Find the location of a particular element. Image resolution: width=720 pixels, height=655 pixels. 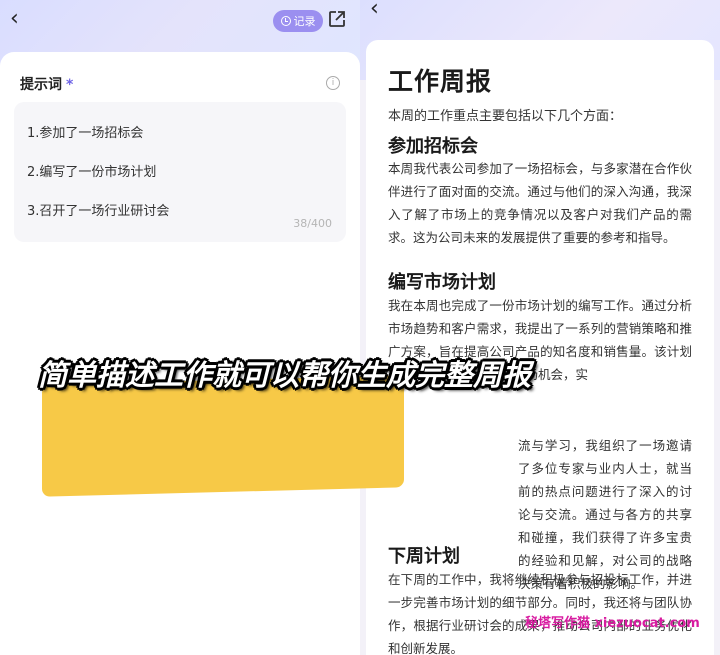

record-button: 记录 is located at coordinates (298, 21).